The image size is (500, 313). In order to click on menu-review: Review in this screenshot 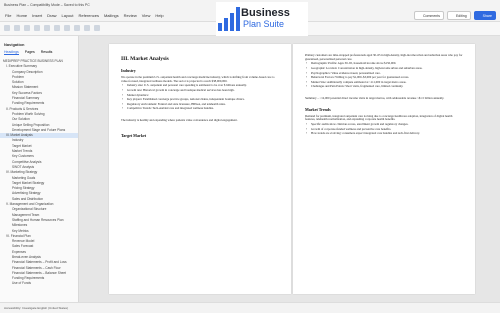, I will do `click(130, 15)`.